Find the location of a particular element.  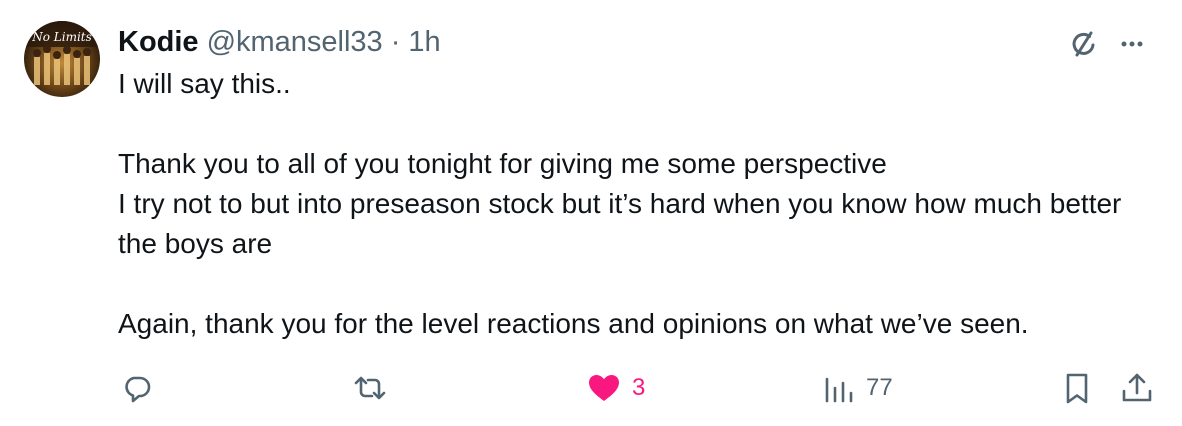

tweet-header: Kodie @kmansell33 · 1h is located at coordinates (279, 42).